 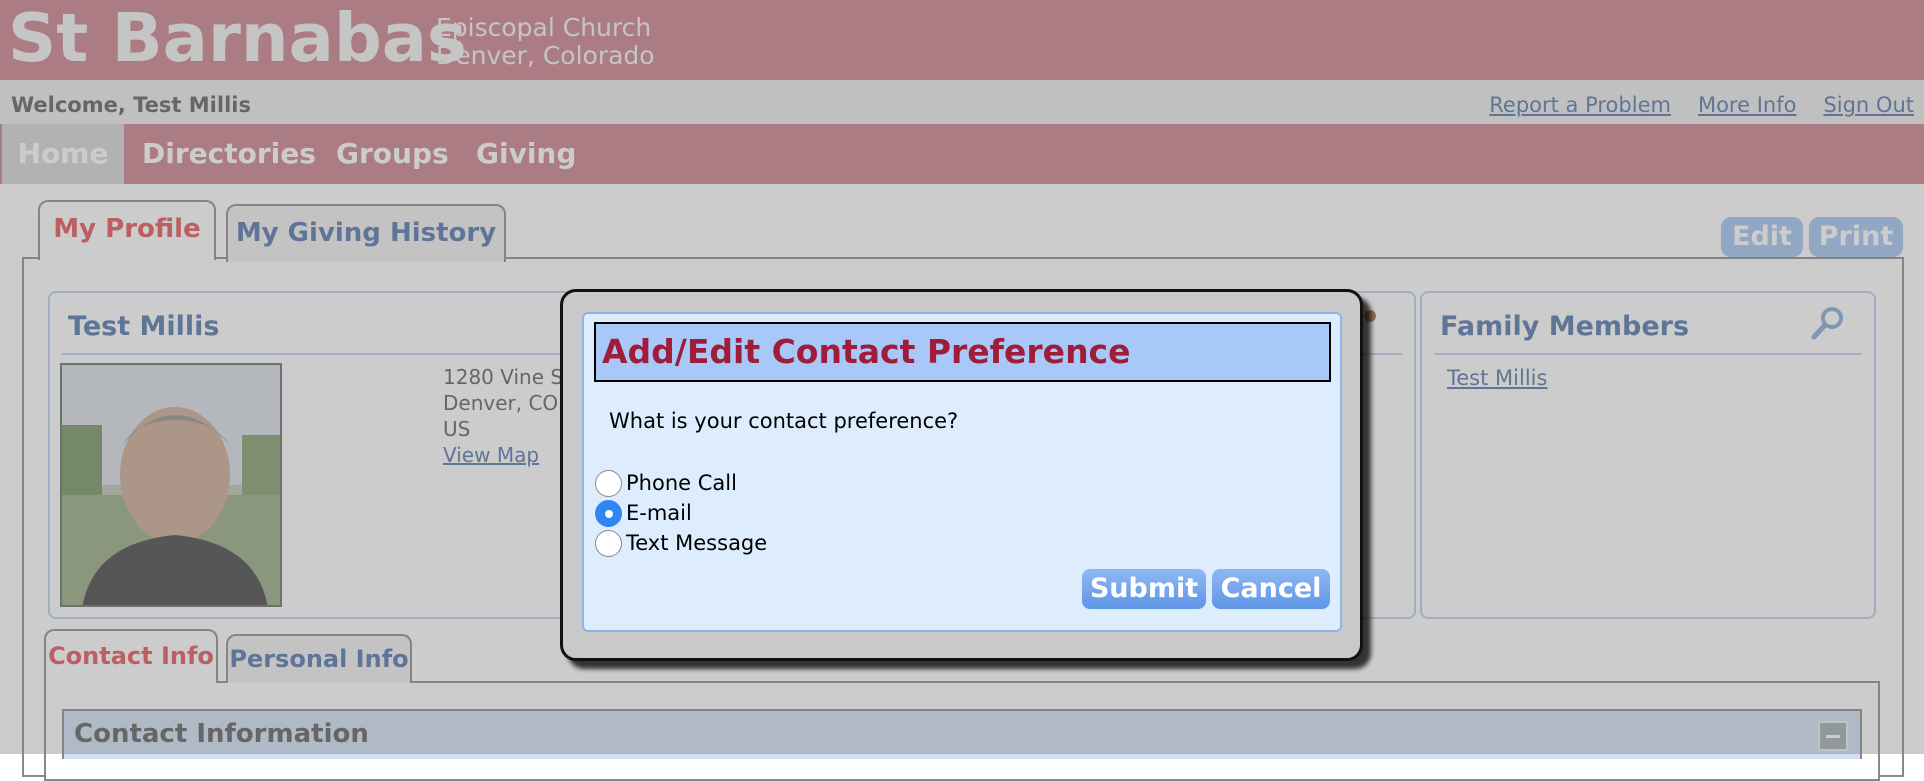 I want to click on option-phone-call: Phone Call, so click(x=681, y=483).